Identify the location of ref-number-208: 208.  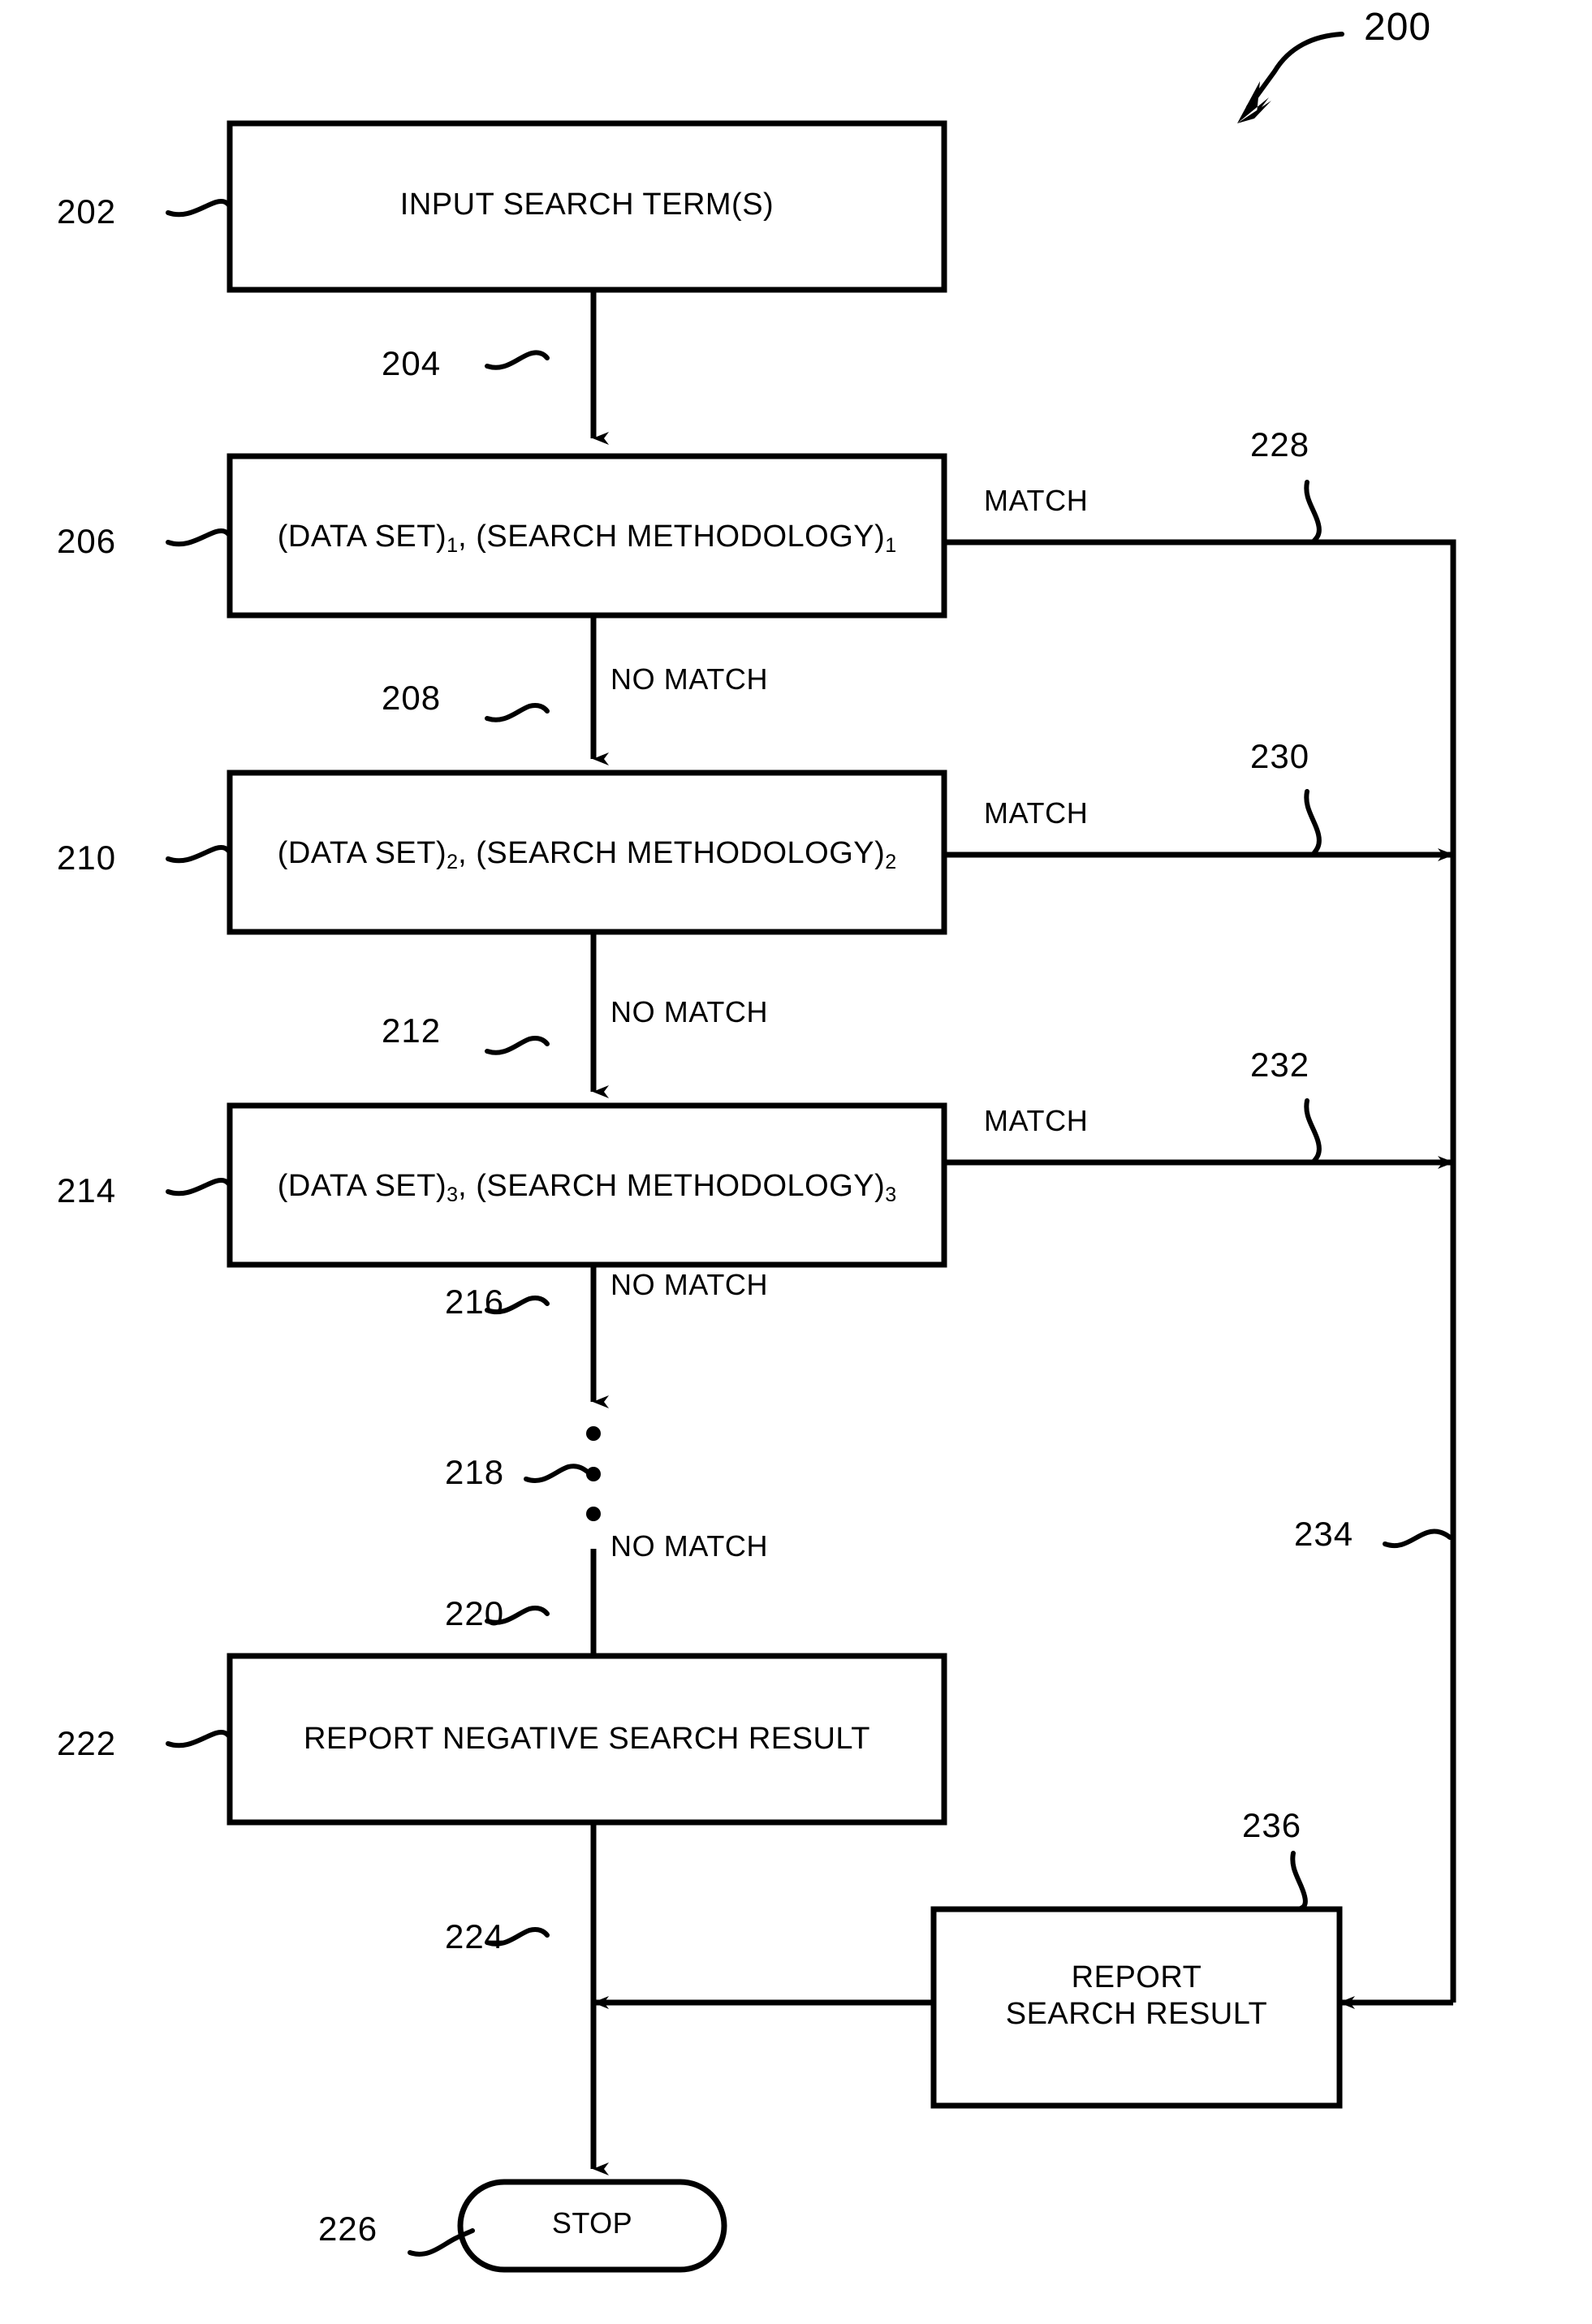
(412, 698).